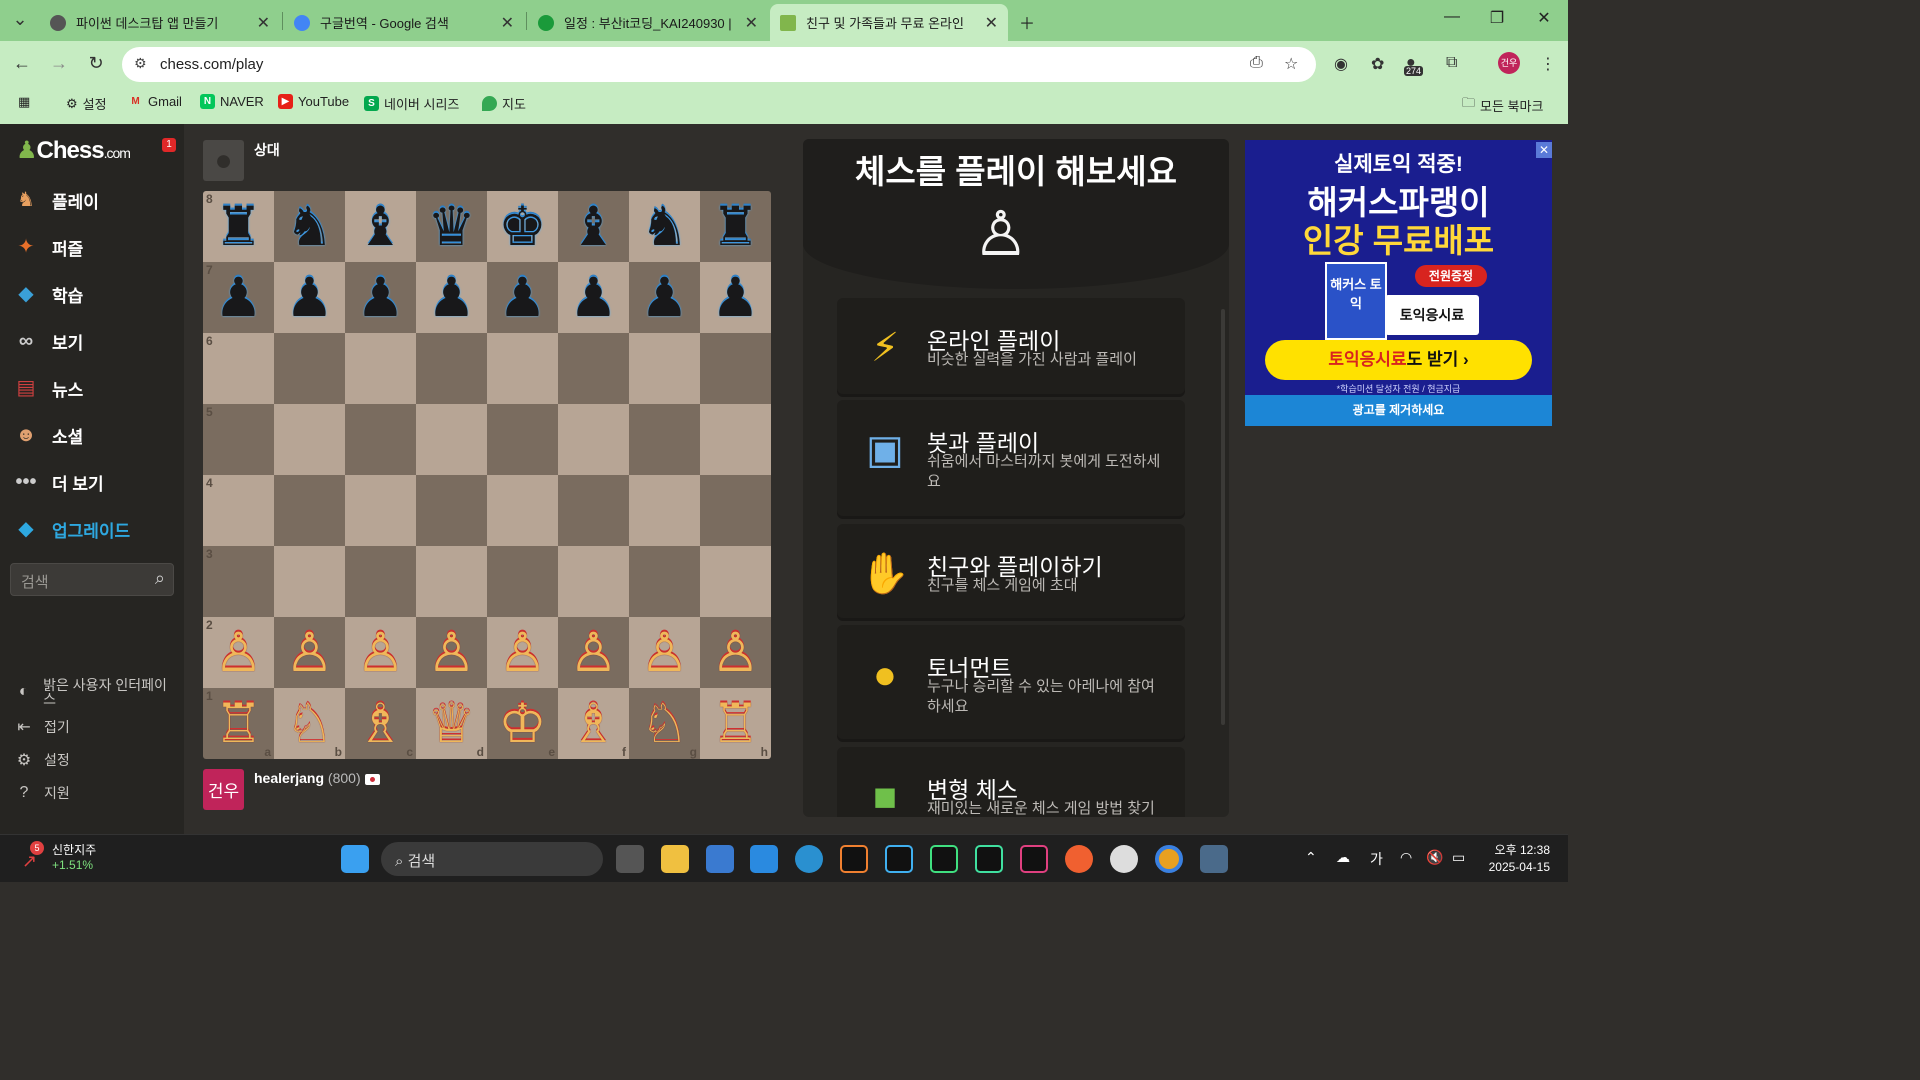  What do you see at coordinates (20, 19) in the screenshot?
I see `tab-search-icon: ⌄` at bounding box center [20, 19].